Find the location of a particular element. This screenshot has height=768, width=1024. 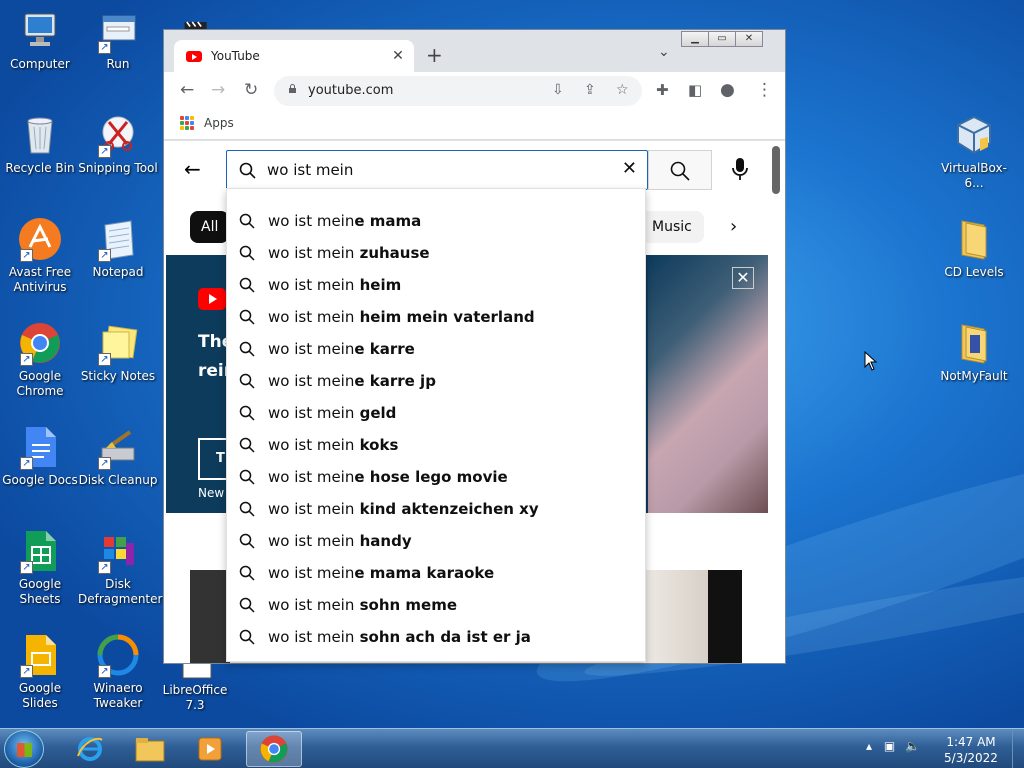

desktop-icon-google-chrome: ↗ Google Chrome is located at coordinates (40, 359).